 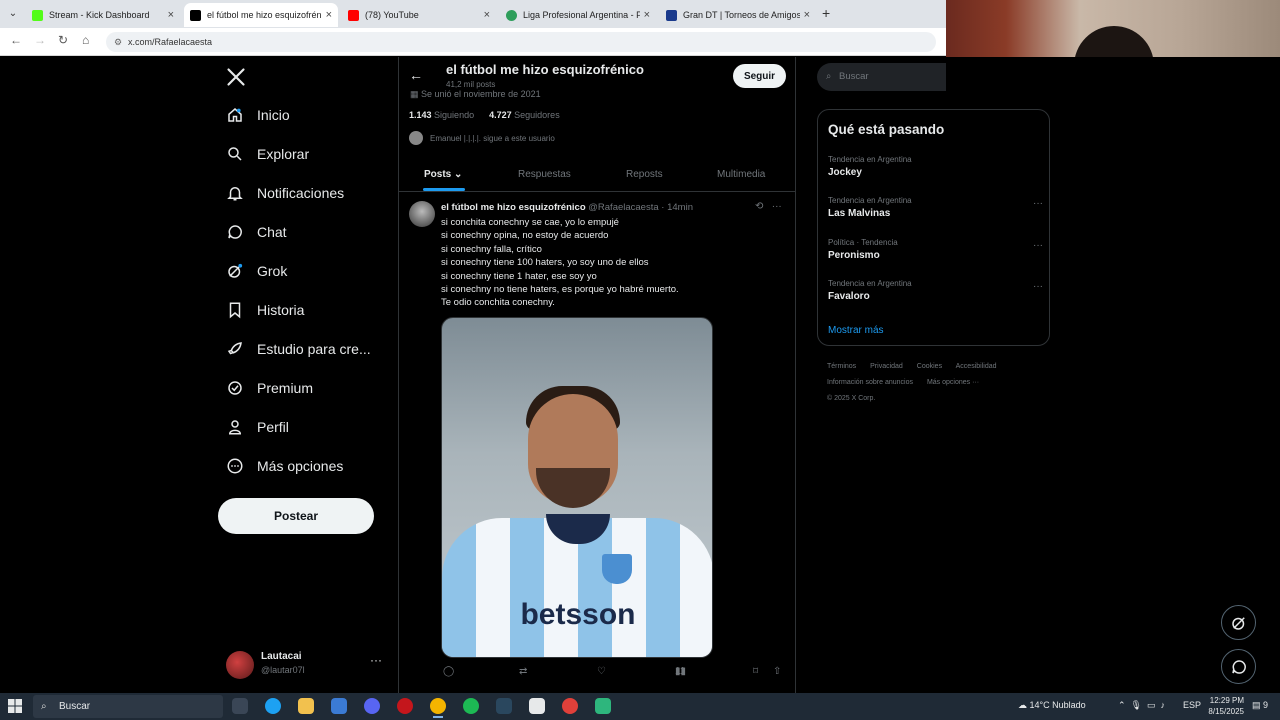 I want to click on home-browser-icon: ⌂, so click(x=85, y=40).